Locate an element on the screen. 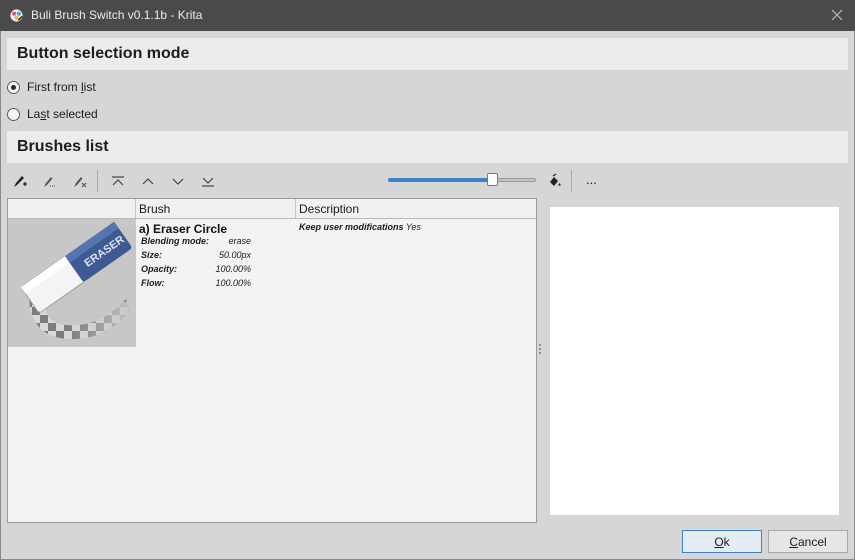  radio-label-last-selected: Last selected is located at coordinates (62, 114).